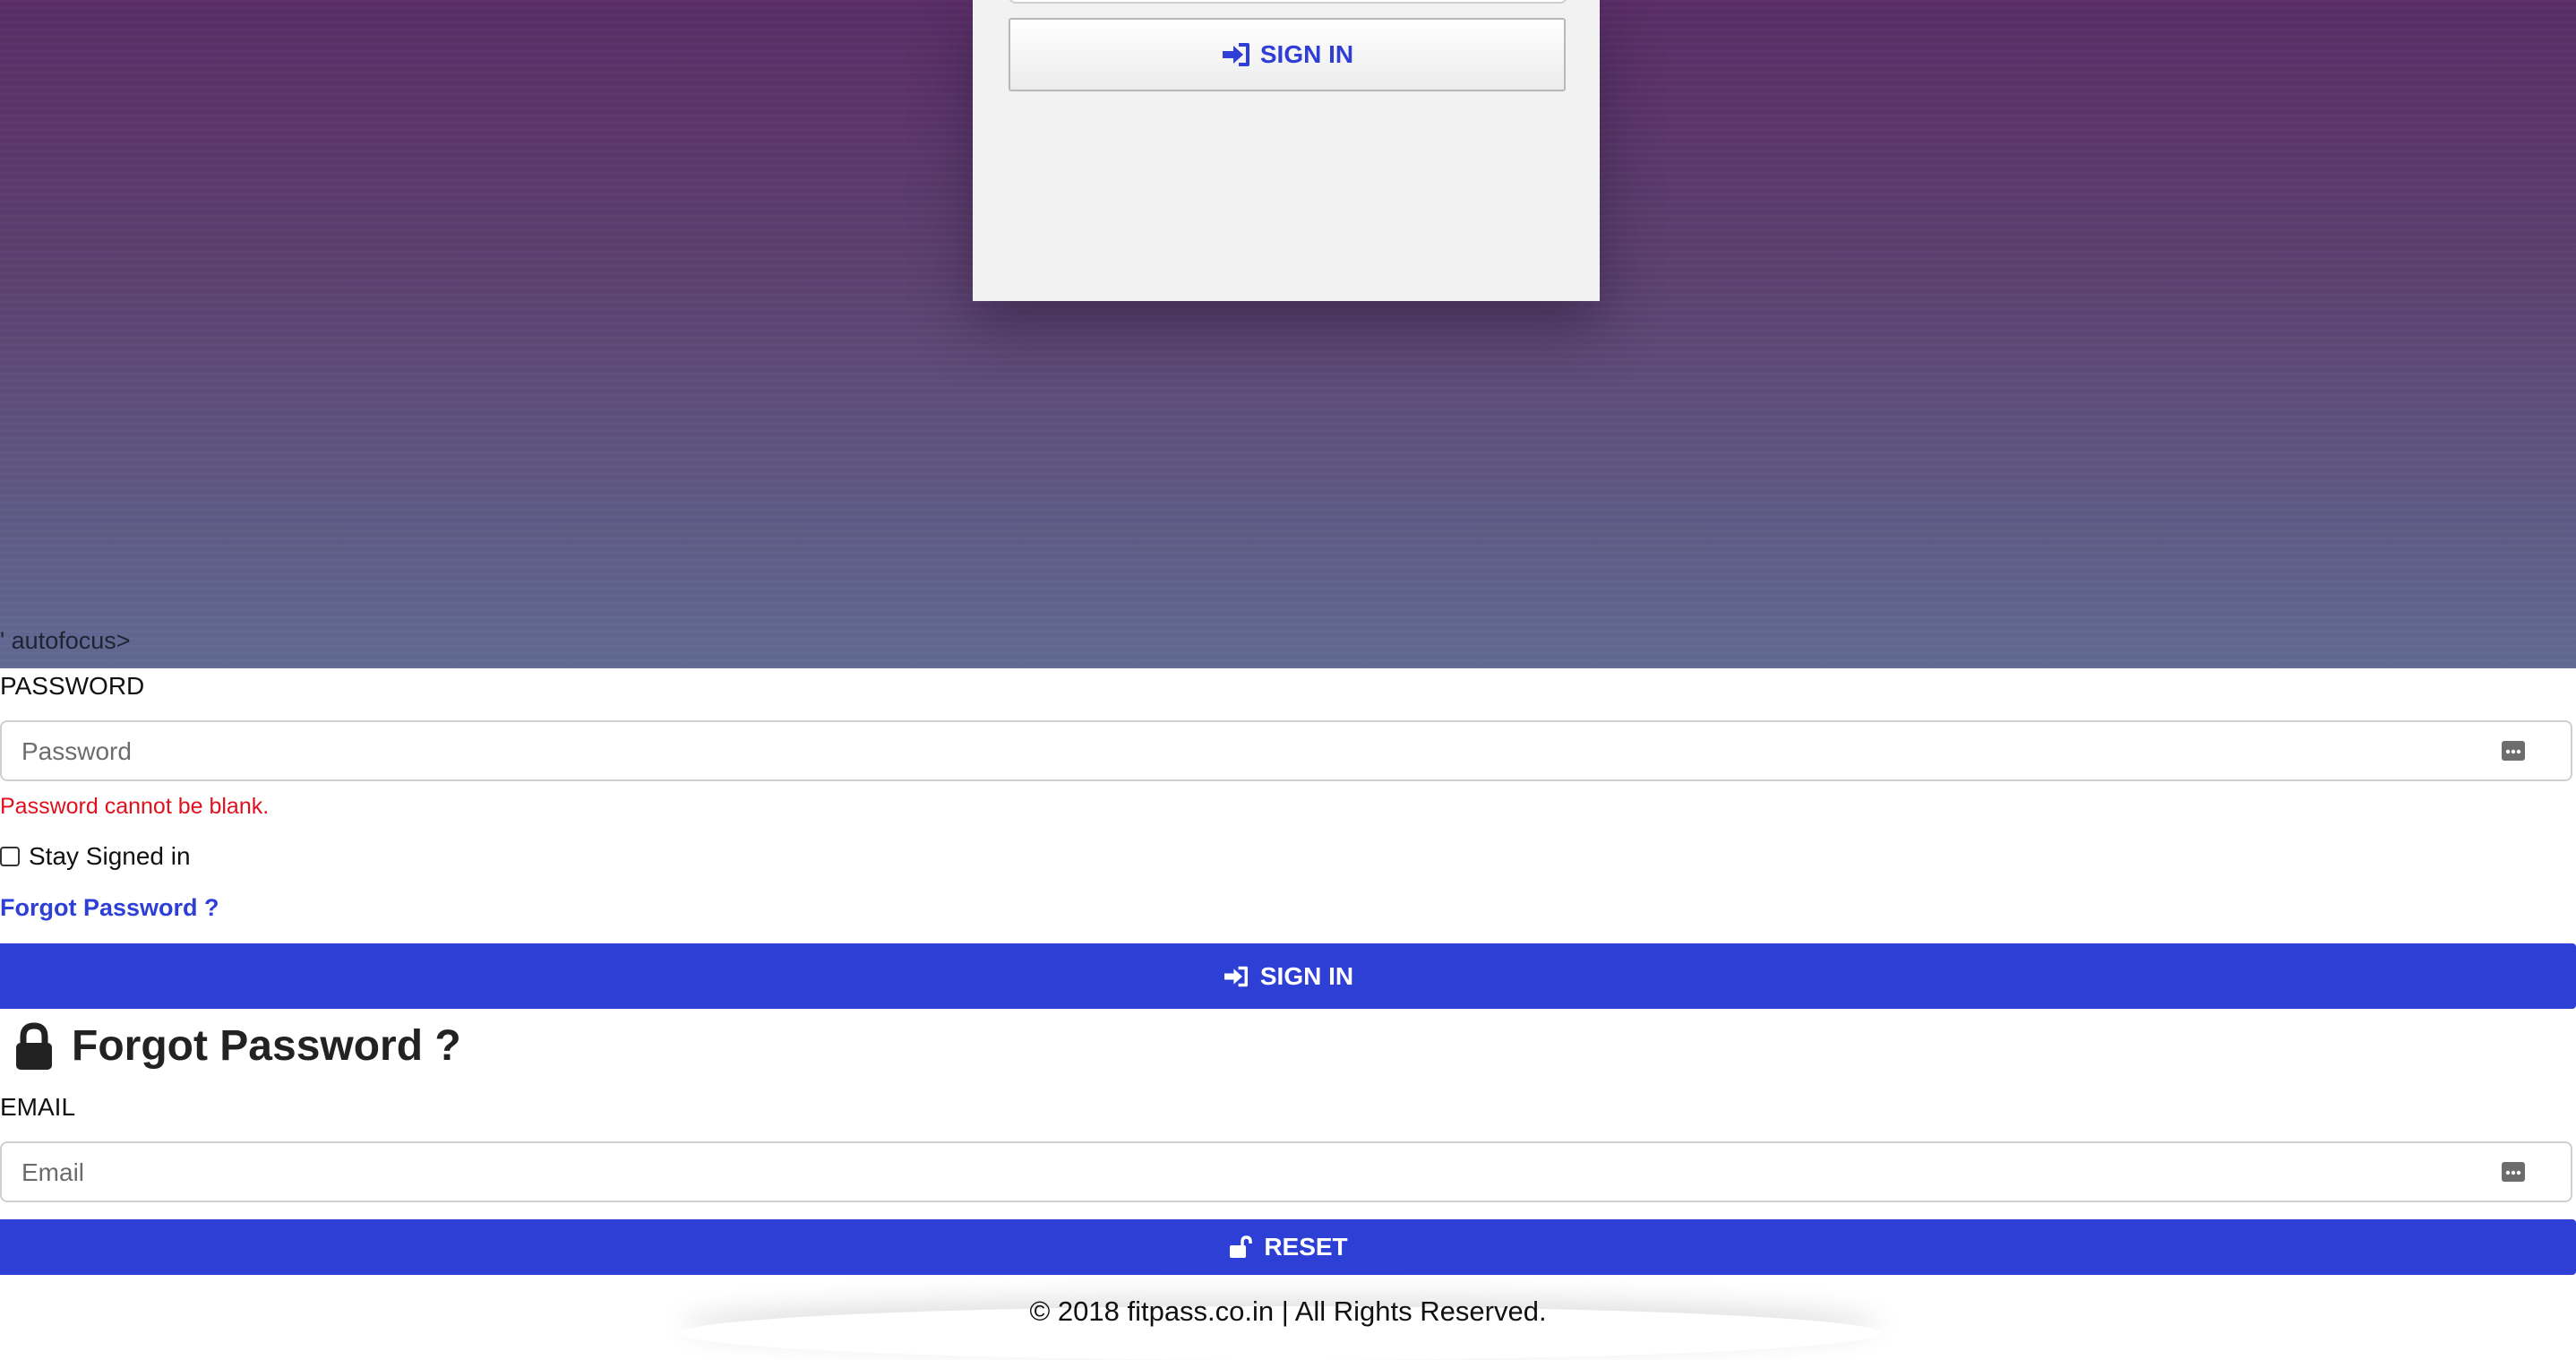  What do you see at coordinates (110, 856) in the screenshot?
I see `stay-signed-in-label: Stay Signed in` at bounding box center [110, 856].